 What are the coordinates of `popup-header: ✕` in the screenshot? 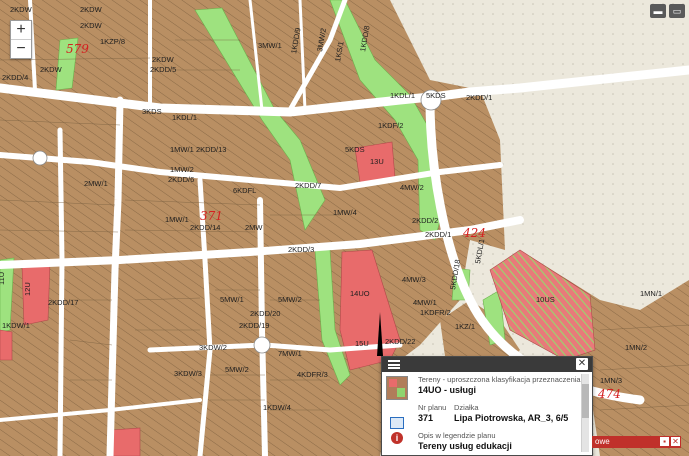 It's located at (487, 364).